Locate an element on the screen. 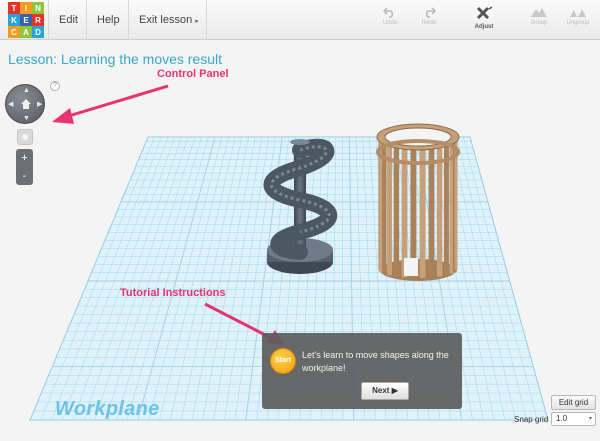  zoom-in-button: + is located at coordinates (24, 158).